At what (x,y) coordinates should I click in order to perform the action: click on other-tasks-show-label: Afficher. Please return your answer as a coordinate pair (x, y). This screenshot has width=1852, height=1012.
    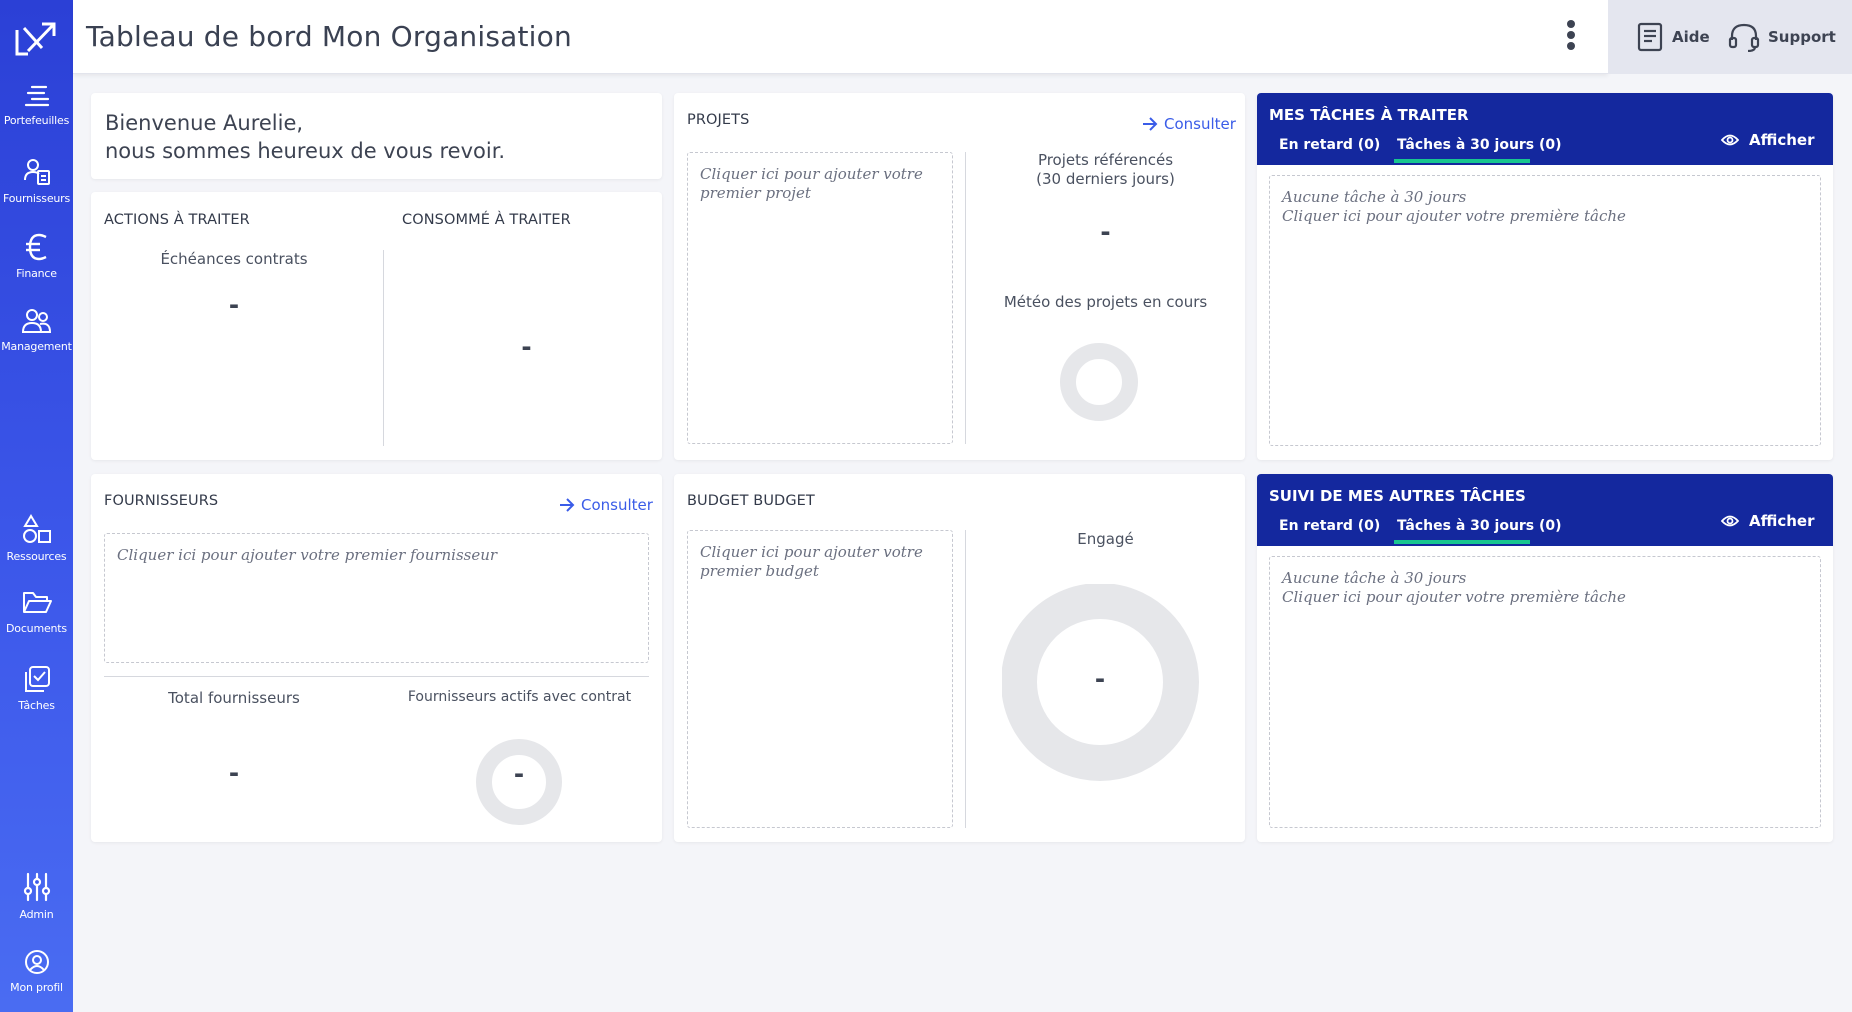
    Looking at the image, I should click on (1782, 521).